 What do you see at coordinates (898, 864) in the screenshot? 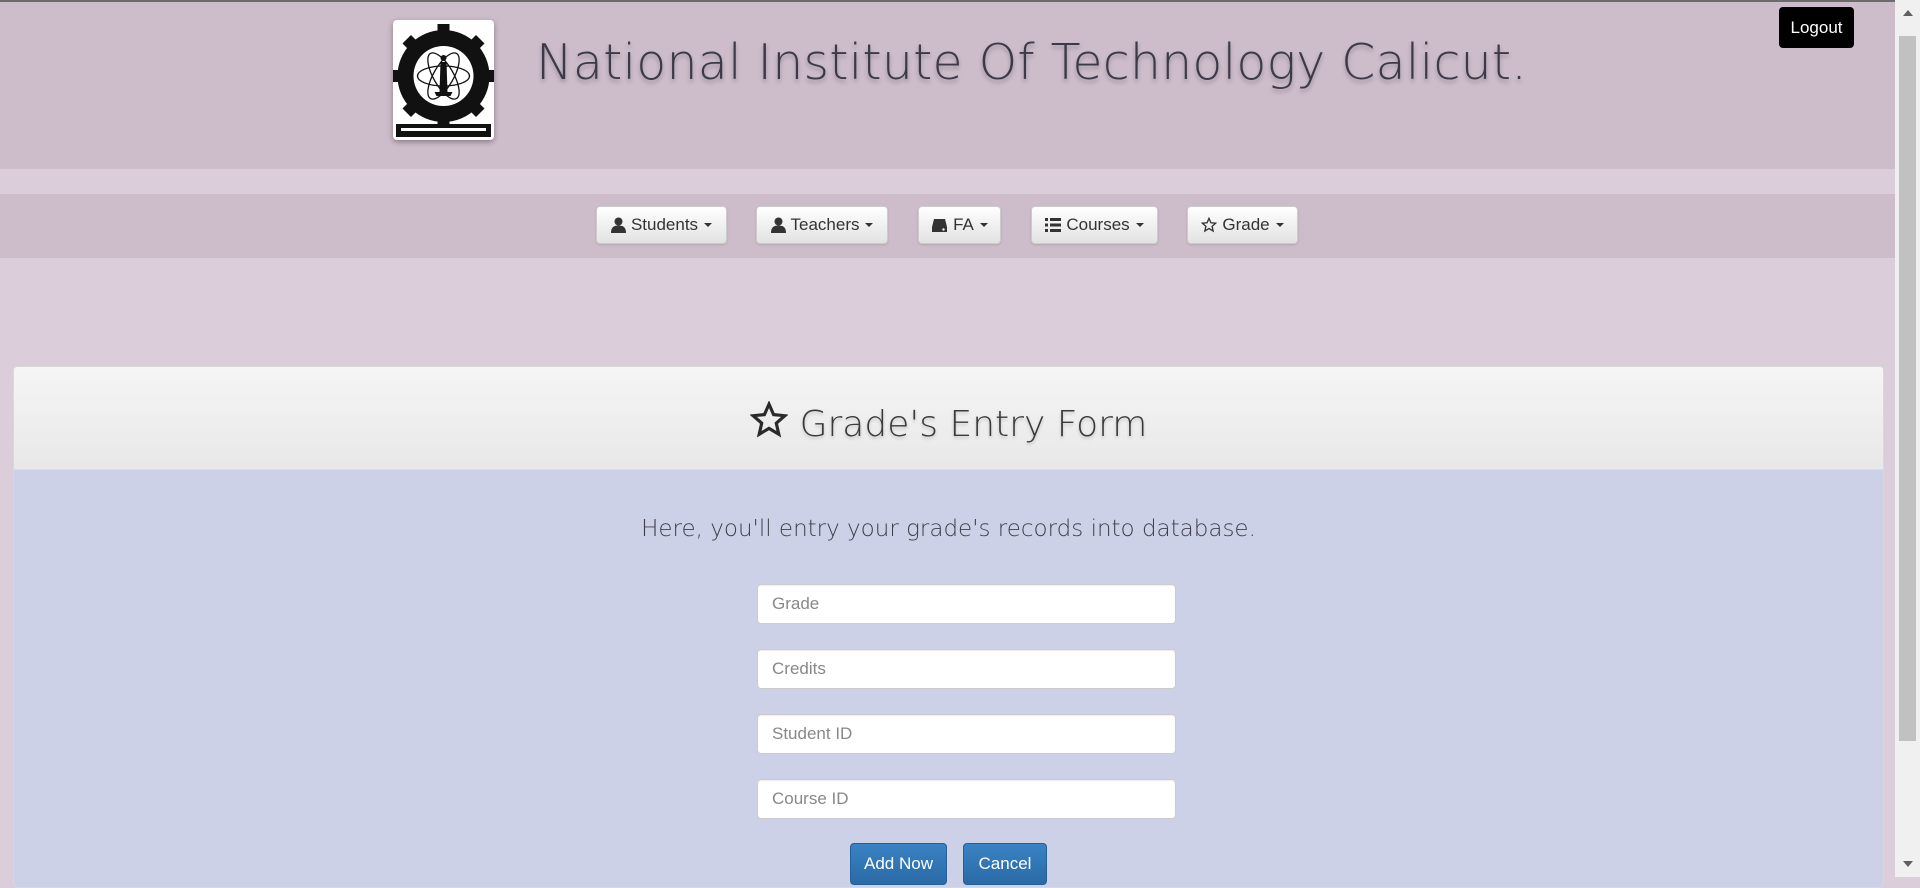
I see `add-now-button: Add Now` at bounding box center [898, 864].